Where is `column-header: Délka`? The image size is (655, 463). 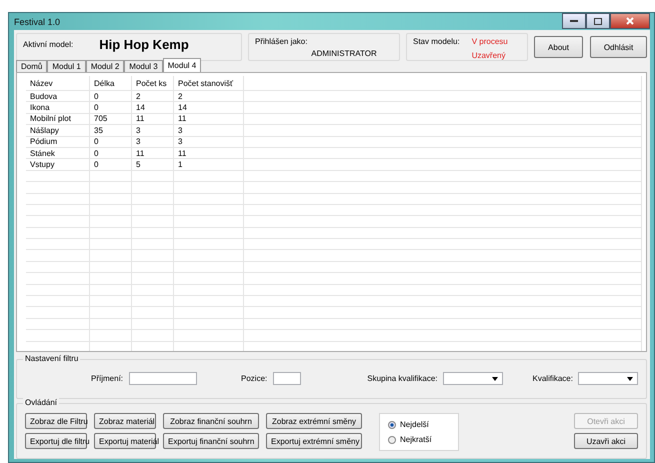 column-header: Délka is located at coordinates (111, 83).